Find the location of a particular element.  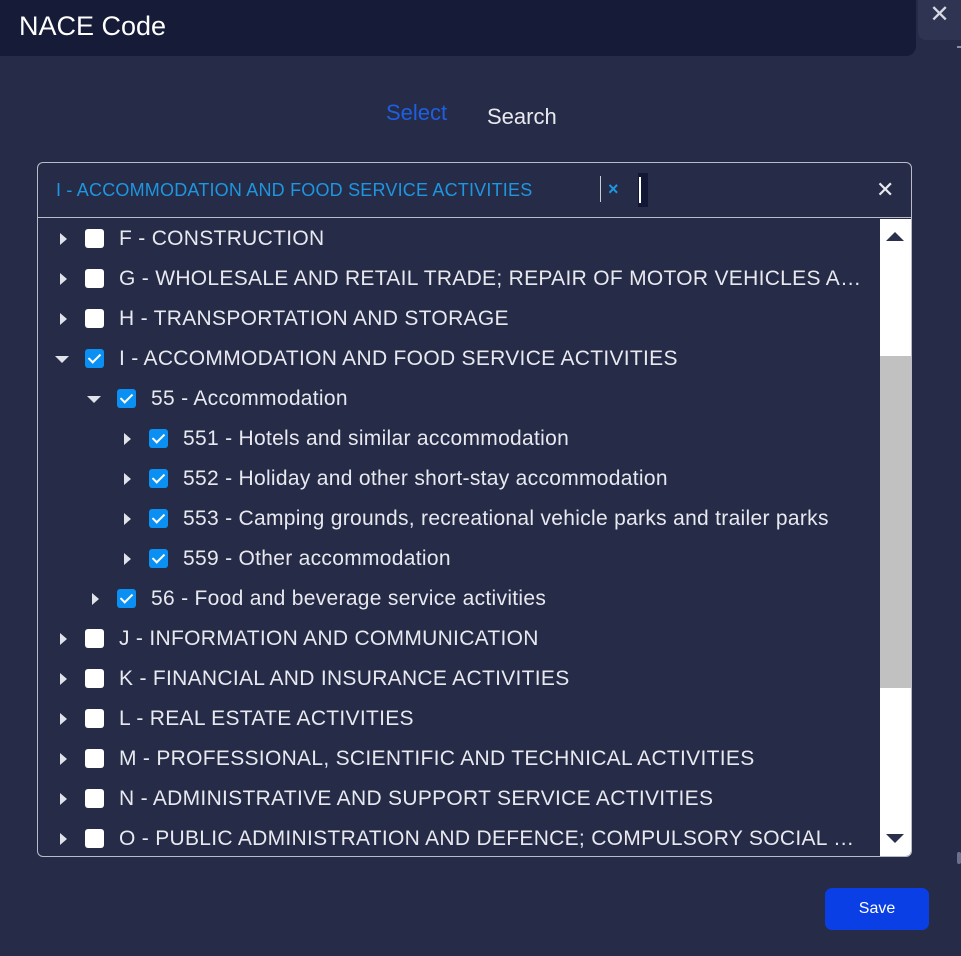

tree-item: F - CONSTRUCTION is located at coordinates (459, 239).